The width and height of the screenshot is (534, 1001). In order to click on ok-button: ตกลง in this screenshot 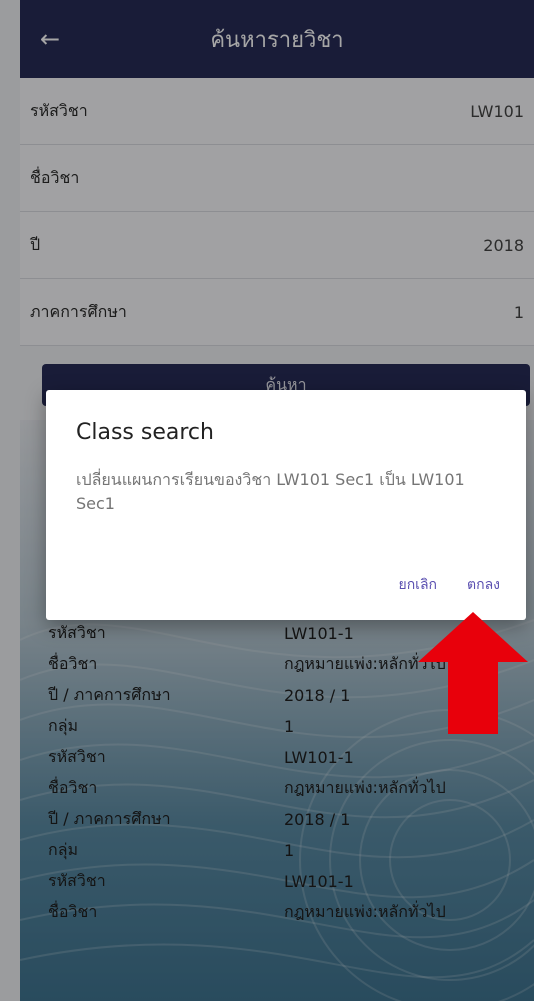, I will do `click(483, 585)`.